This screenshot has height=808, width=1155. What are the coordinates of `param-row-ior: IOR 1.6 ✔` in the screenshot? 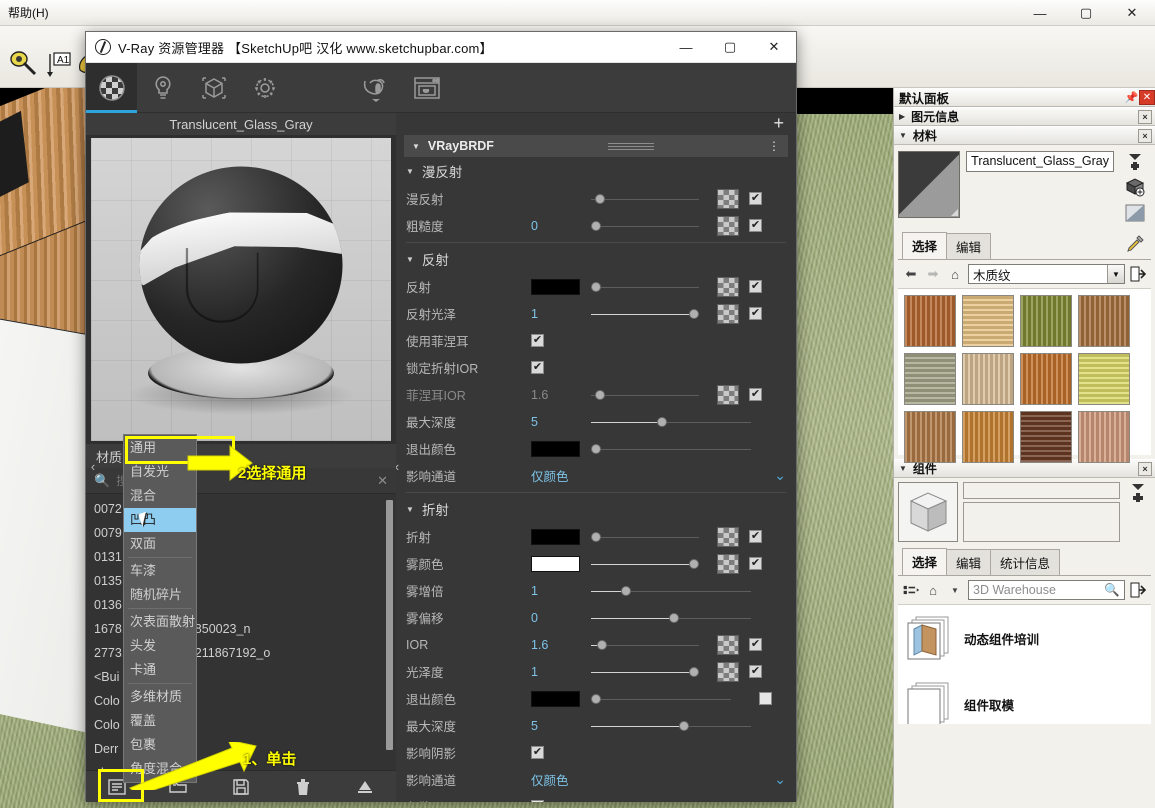 It's located at (596, 644).